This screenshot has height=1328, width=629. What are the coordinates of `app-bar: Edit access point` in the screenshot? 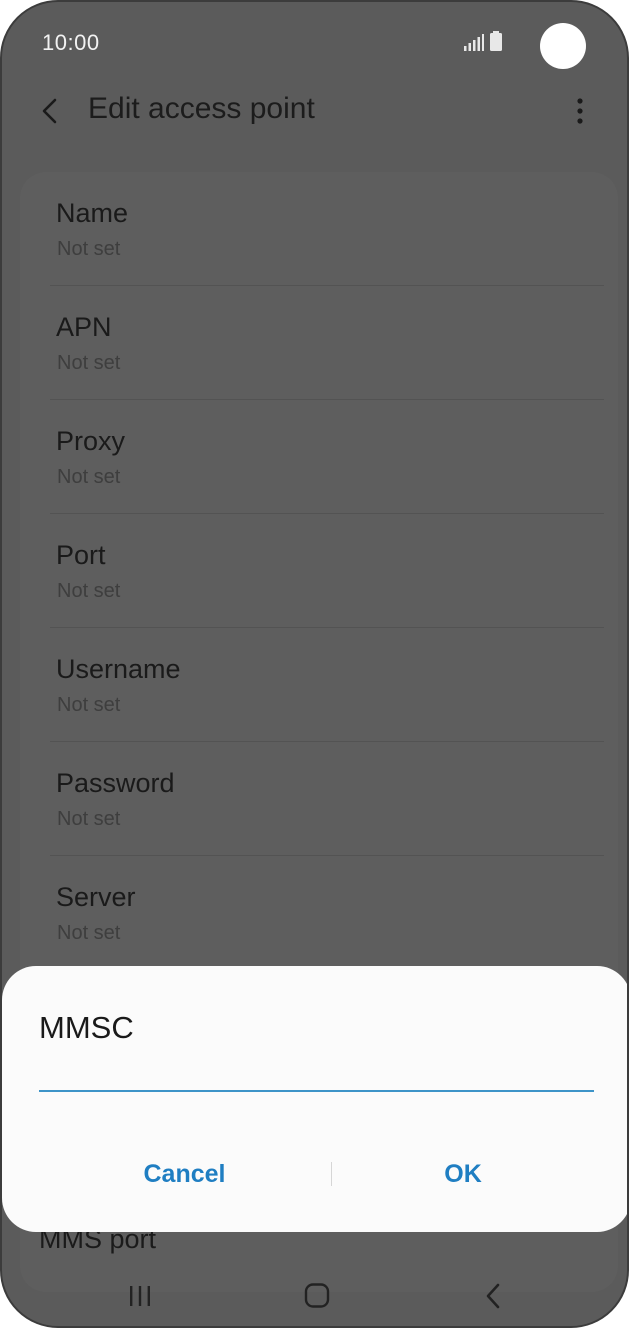 It's located at (314, 112).